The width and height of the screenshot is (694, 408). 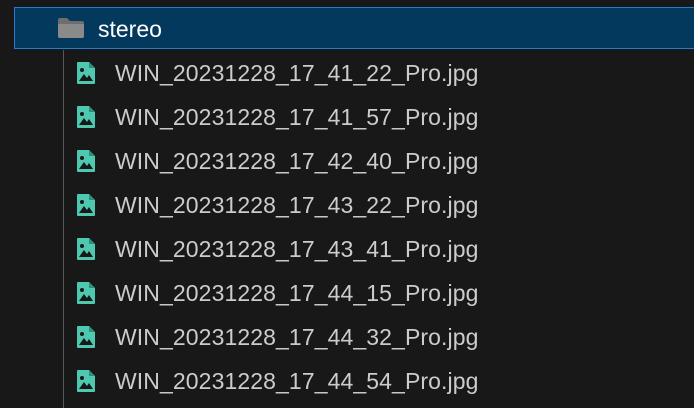 I want to click on file-row: WIN_20231228_17_44_15_Pro.jpg, so click(x=347, y=294).